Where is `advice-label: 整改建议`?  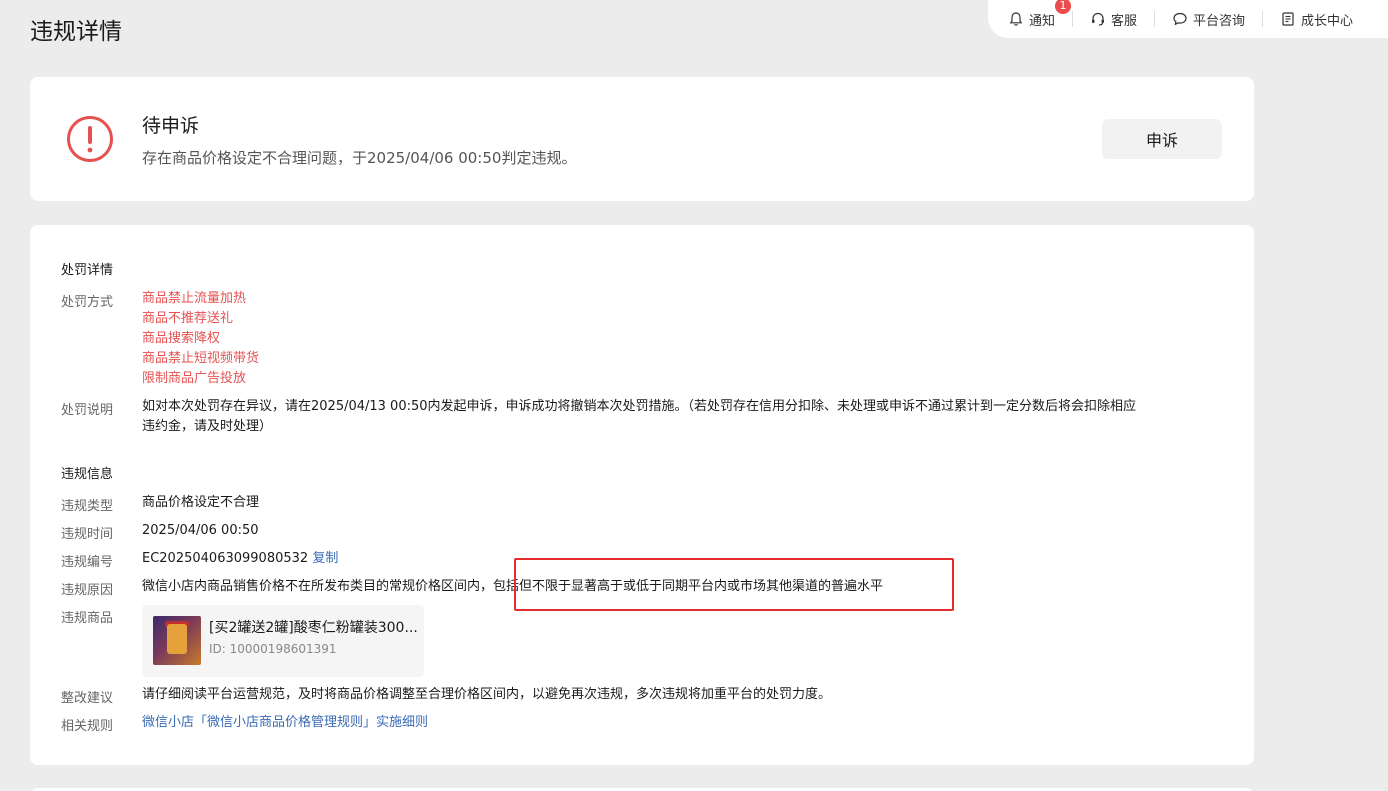
advice-label: 整改建议 is located at coordinates (87, 698).